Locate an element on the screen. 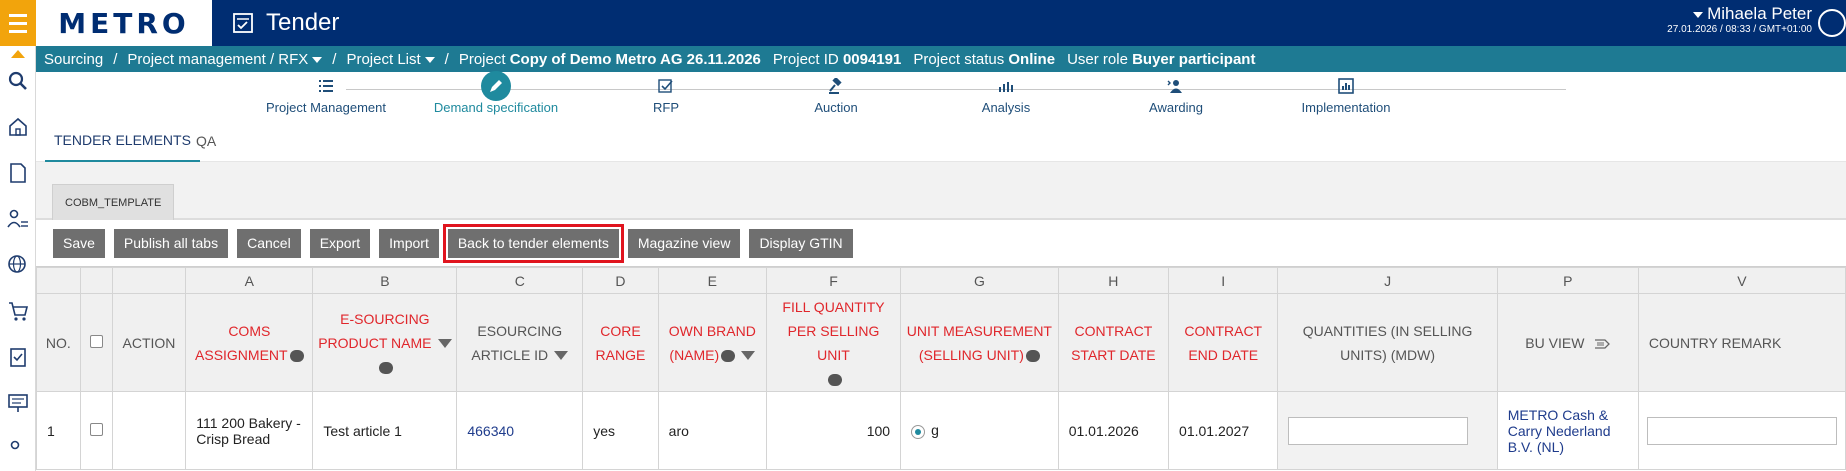  sort-icon is located at coordinates (1602, 344).